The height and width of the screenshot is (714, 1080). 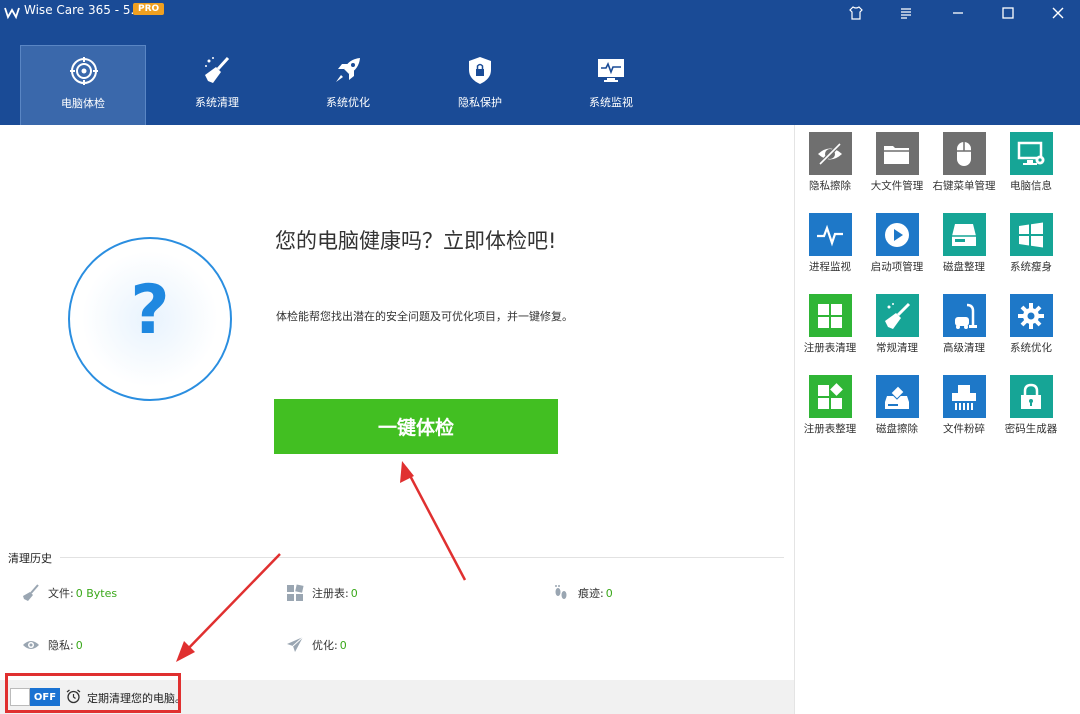 What do you see at coordinates (830, 186) in the screenshot?
I see `tool-label: 隐私擦除` at bounding box center [830, 186].